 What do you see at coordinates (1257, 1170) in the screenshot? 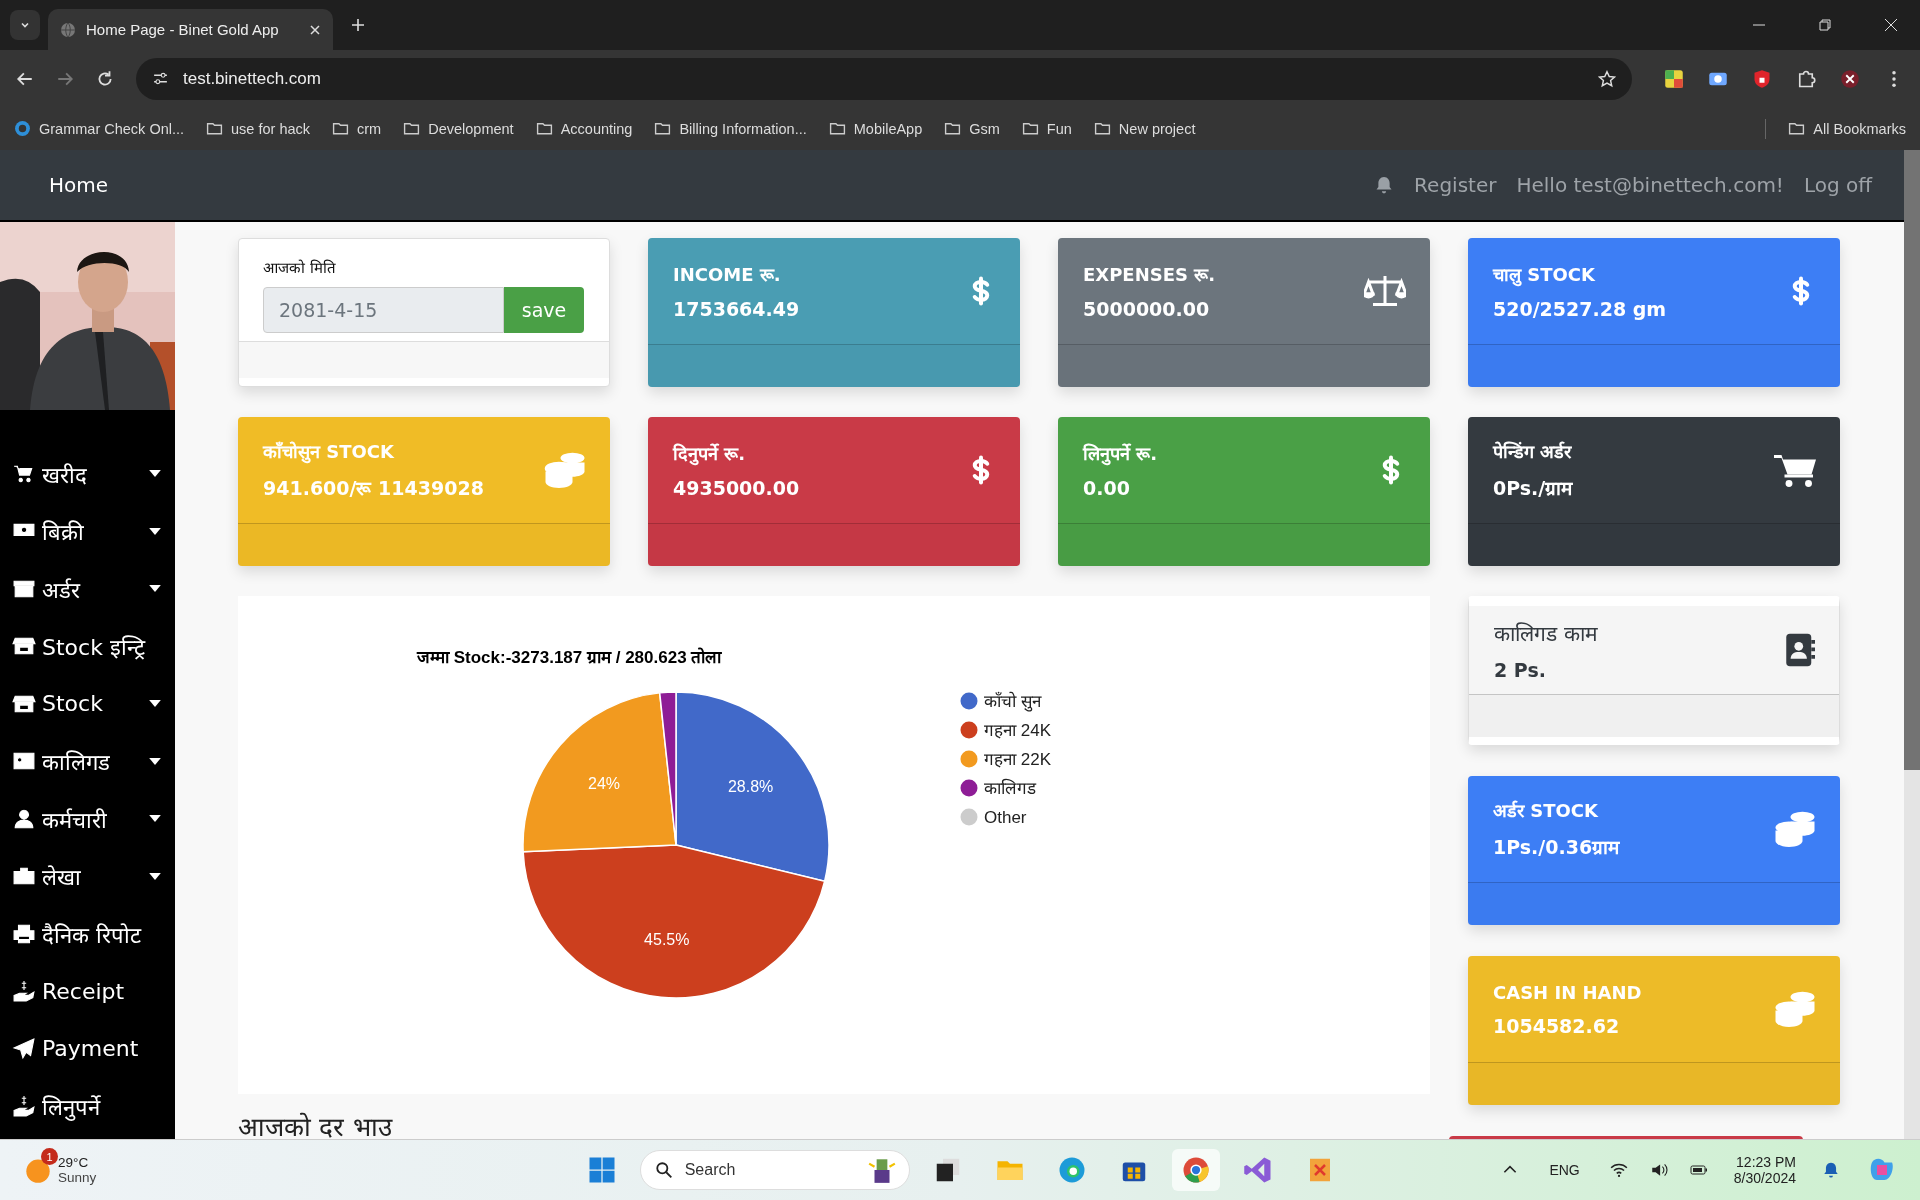
I see `visual-studio-icon` at bounding box center [1257, 1170].